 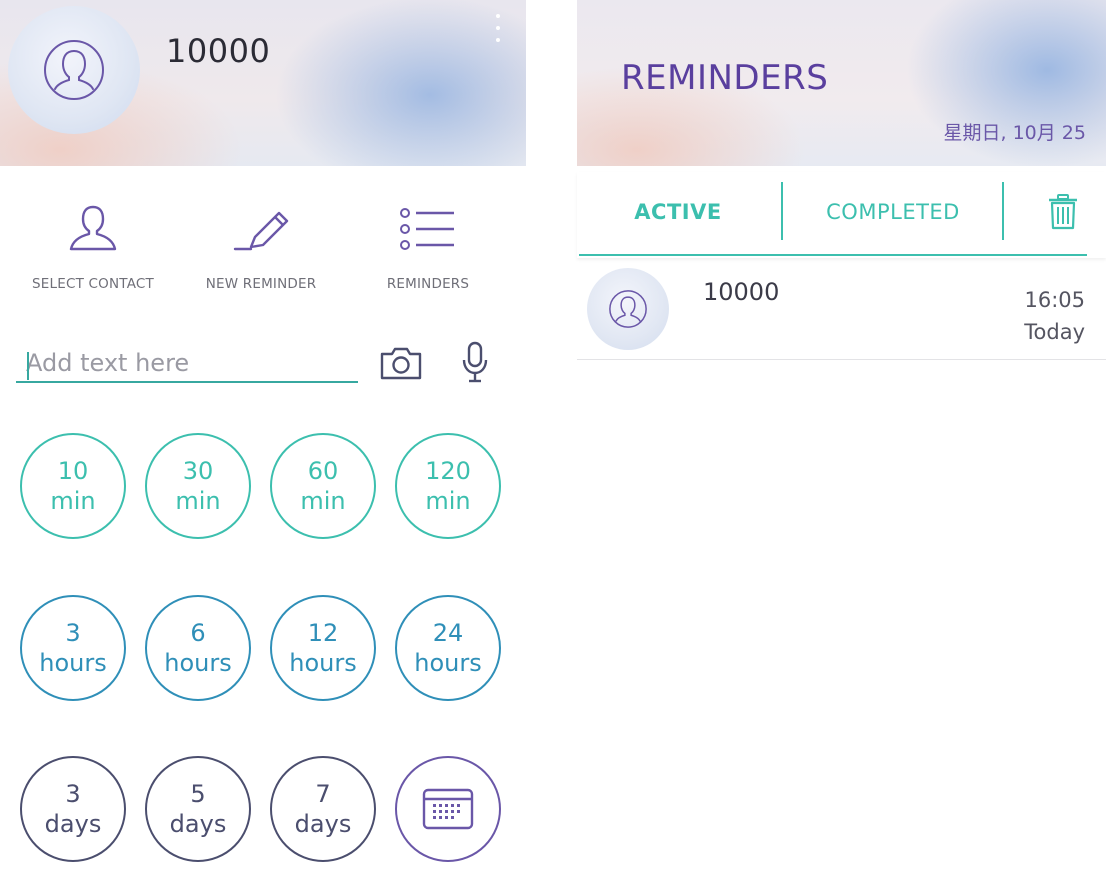 I want to click on reminders-header: REMINDERS 星期日, 10月 25, so click(x=841, y=83).